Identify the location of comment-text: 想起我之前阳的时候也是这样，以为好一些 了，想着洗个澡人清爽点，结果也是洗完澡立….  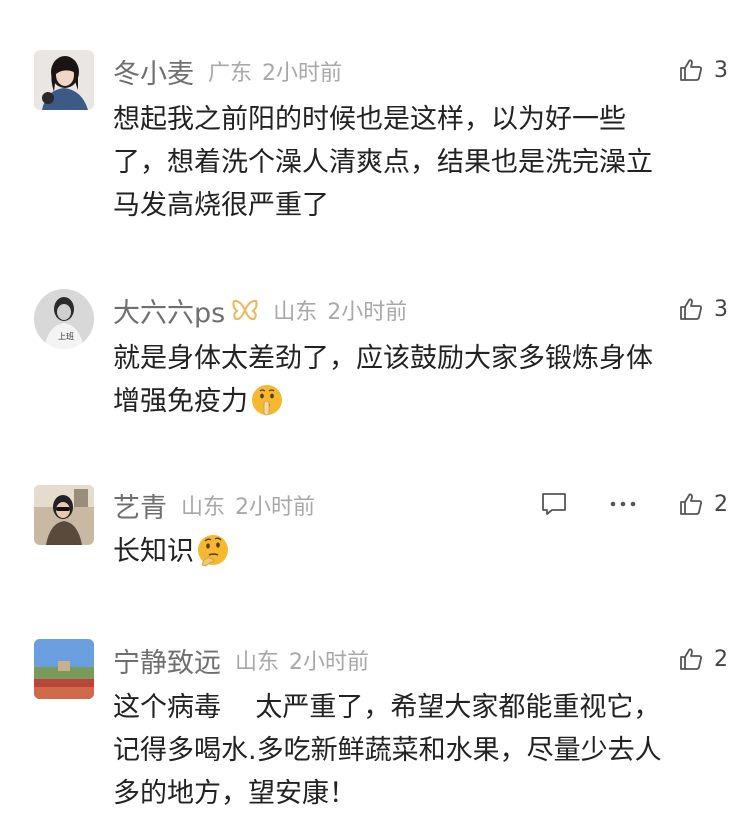
(383, 162).